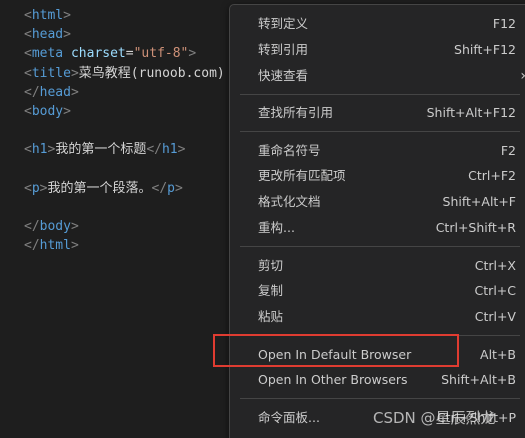 This screenshot has width=525, height=438. Describe the element at coordinates (495, 290) in the screenshot. I see `menu-item-shortcut: Ctrl+C` at that location.